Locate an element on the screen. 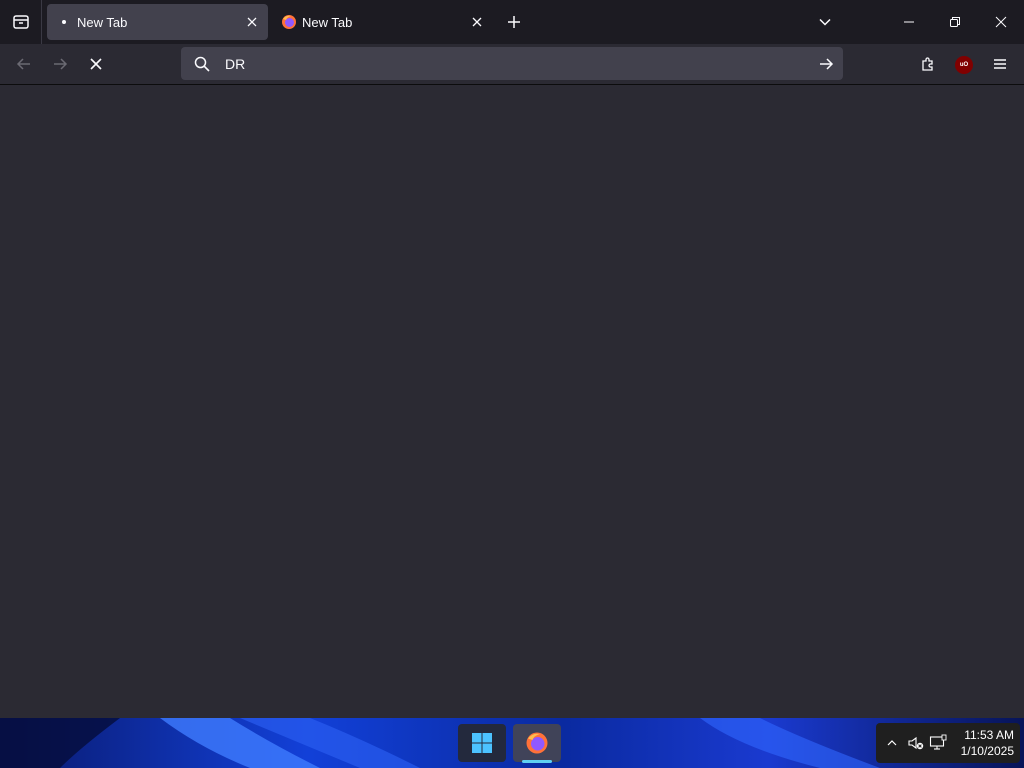 Image resolution: width=1024 pixels, height=768 pixels. network-button is located at coordinates (938, 743).